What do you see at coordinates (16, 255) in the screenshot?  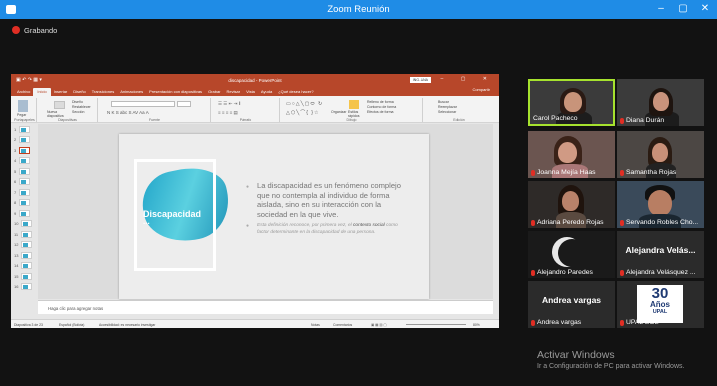 I see `slide-number: 13` at bounding box center [16, 255].